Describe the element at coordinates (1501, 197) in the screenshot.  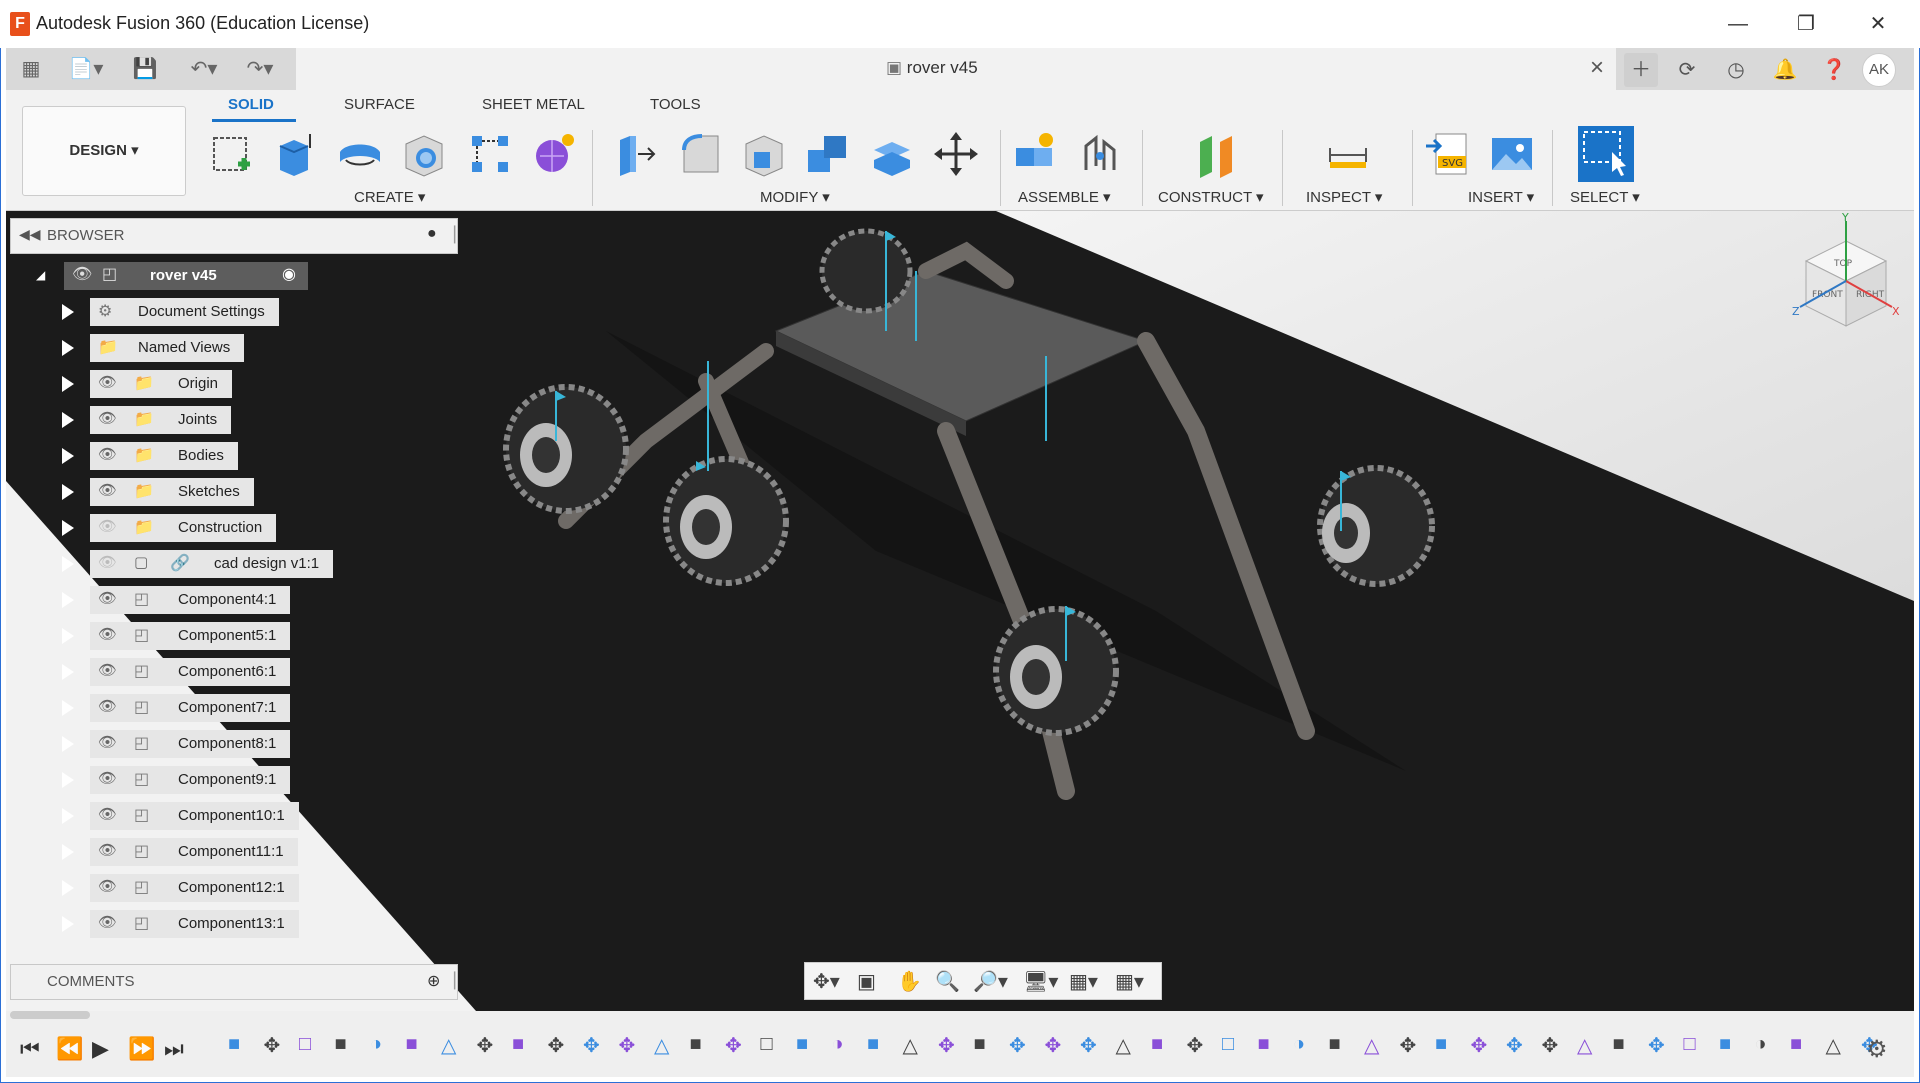
I see `insert-group-menu: INSERT ▾` at that location.